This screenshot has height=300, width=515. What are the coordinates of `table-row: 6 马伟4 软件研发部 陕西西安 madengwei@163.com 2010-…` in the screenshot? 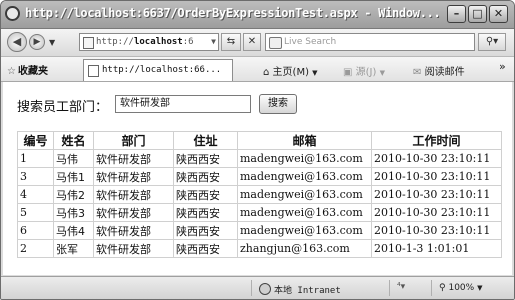 It's located at (259, 230).